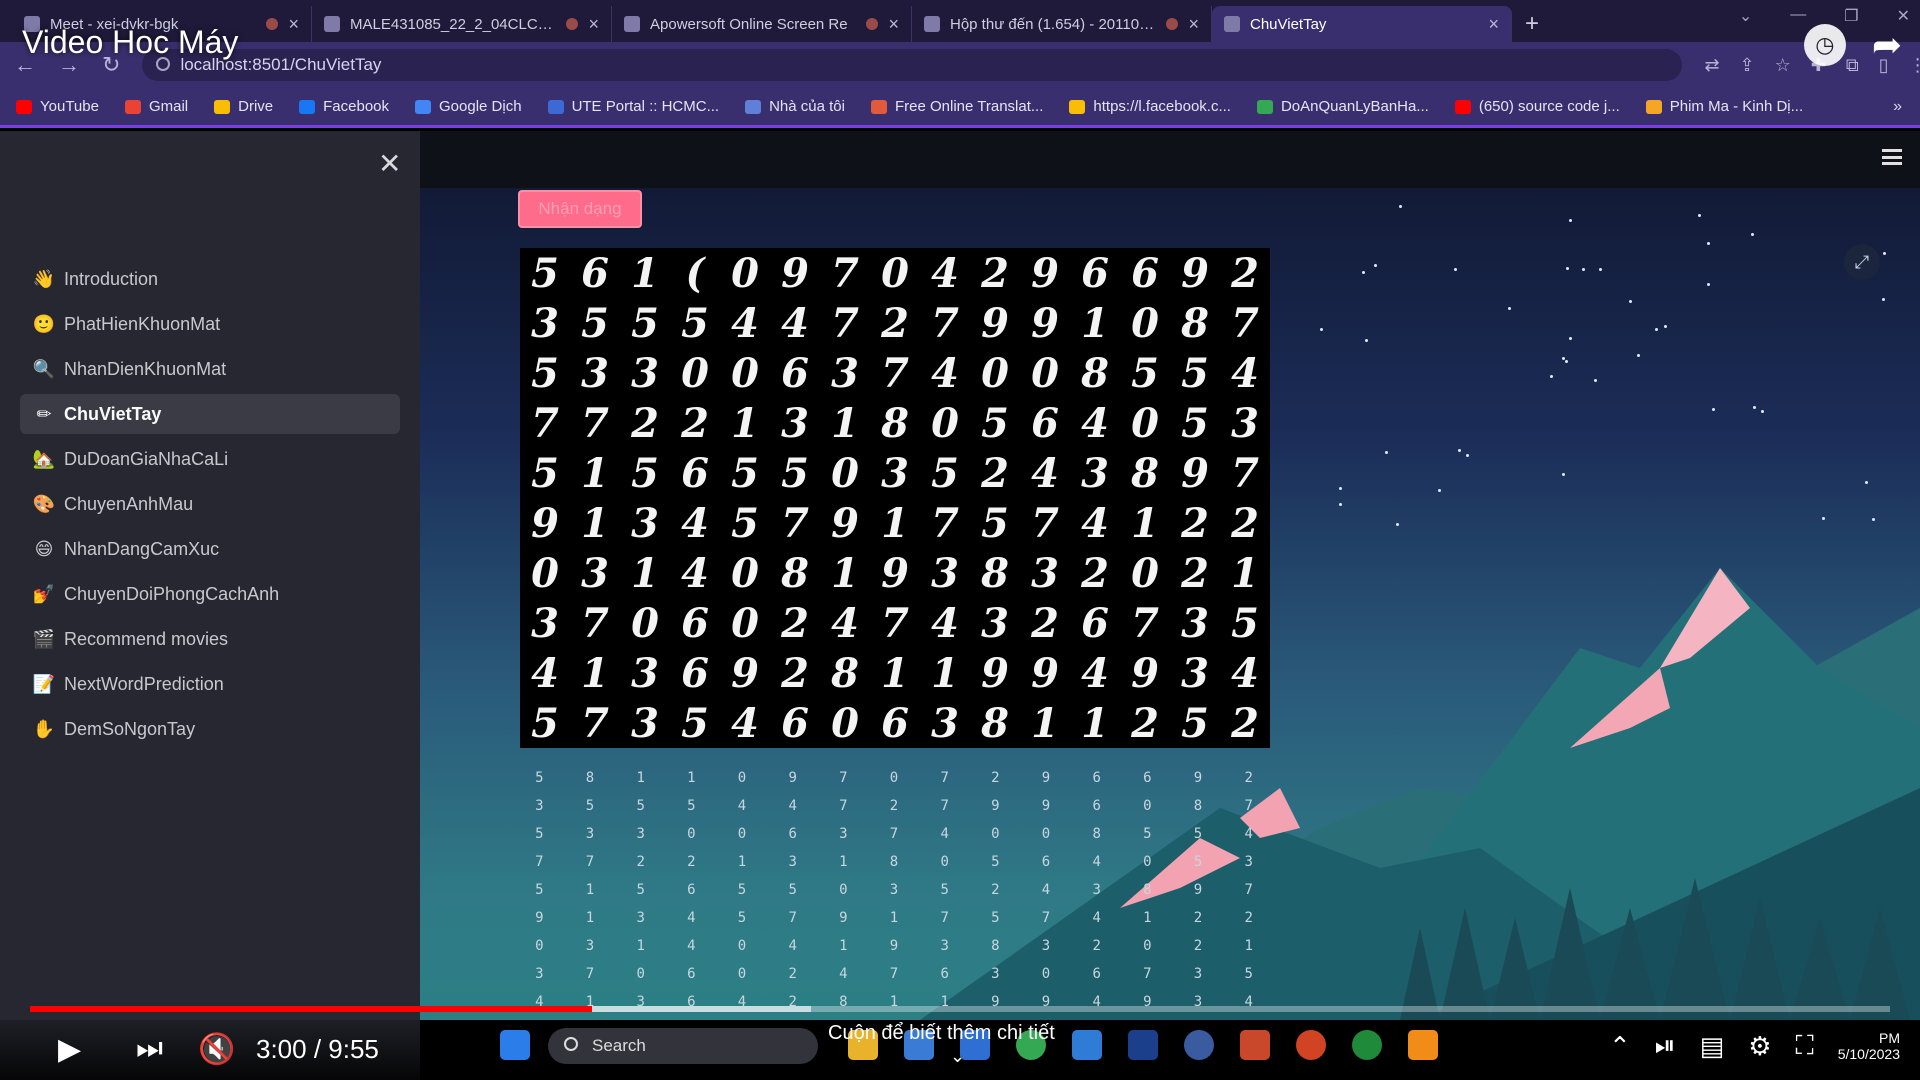  What do you see at coordinates (210, 729) in the screenshot?
I see `sidebar-item-demsongontay: ✋ DemSoNgonTay` at bounding box center [210, 729].